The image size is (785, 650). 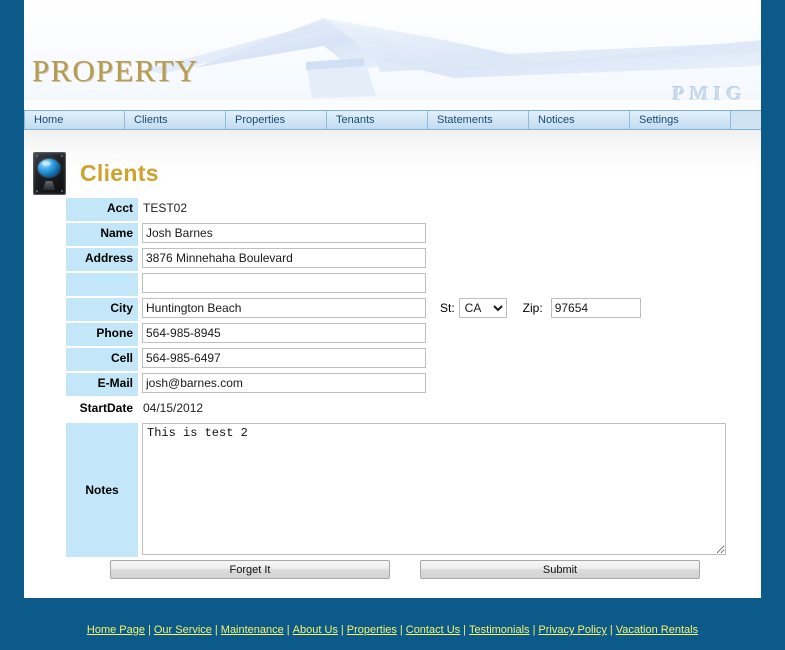 I want to click on pmig-watermark: PMIG, so click(x=709, y=94).